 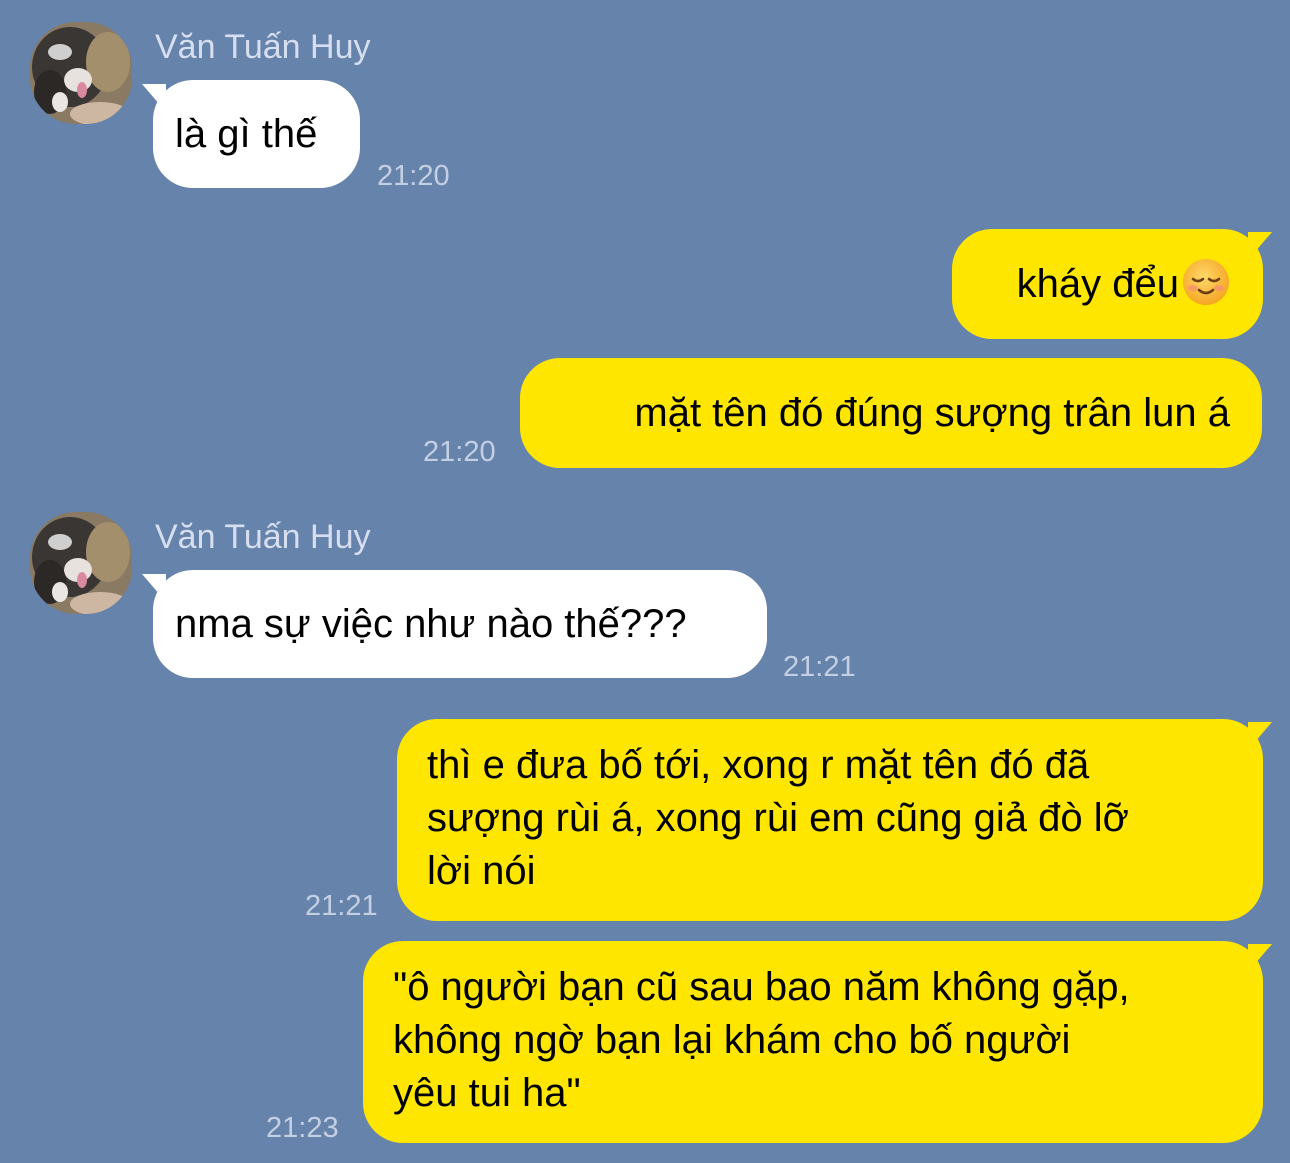 What do you see at coordinates (932, 412) in the screenshot?
I see `message-text: mặt tên đó đúng sượng trân lun á` at bounding box center [932, 412].